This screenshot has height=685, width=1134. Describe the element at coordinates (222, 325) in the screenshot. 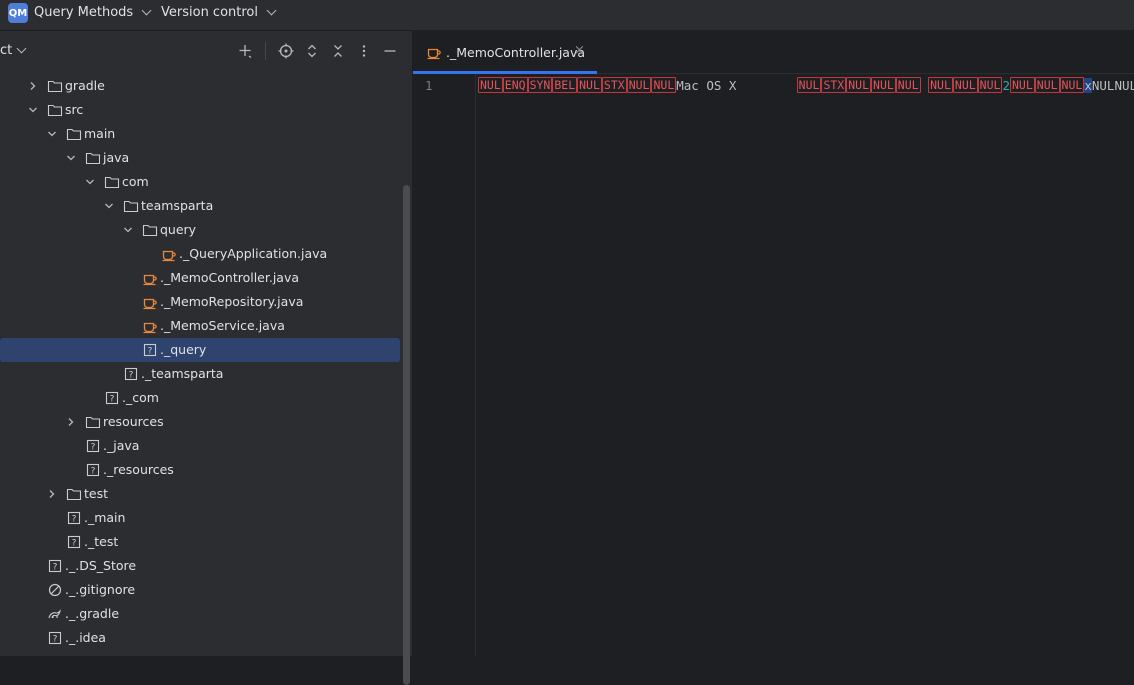

I see `tree-item-label: ._MemoService.java` at that location.